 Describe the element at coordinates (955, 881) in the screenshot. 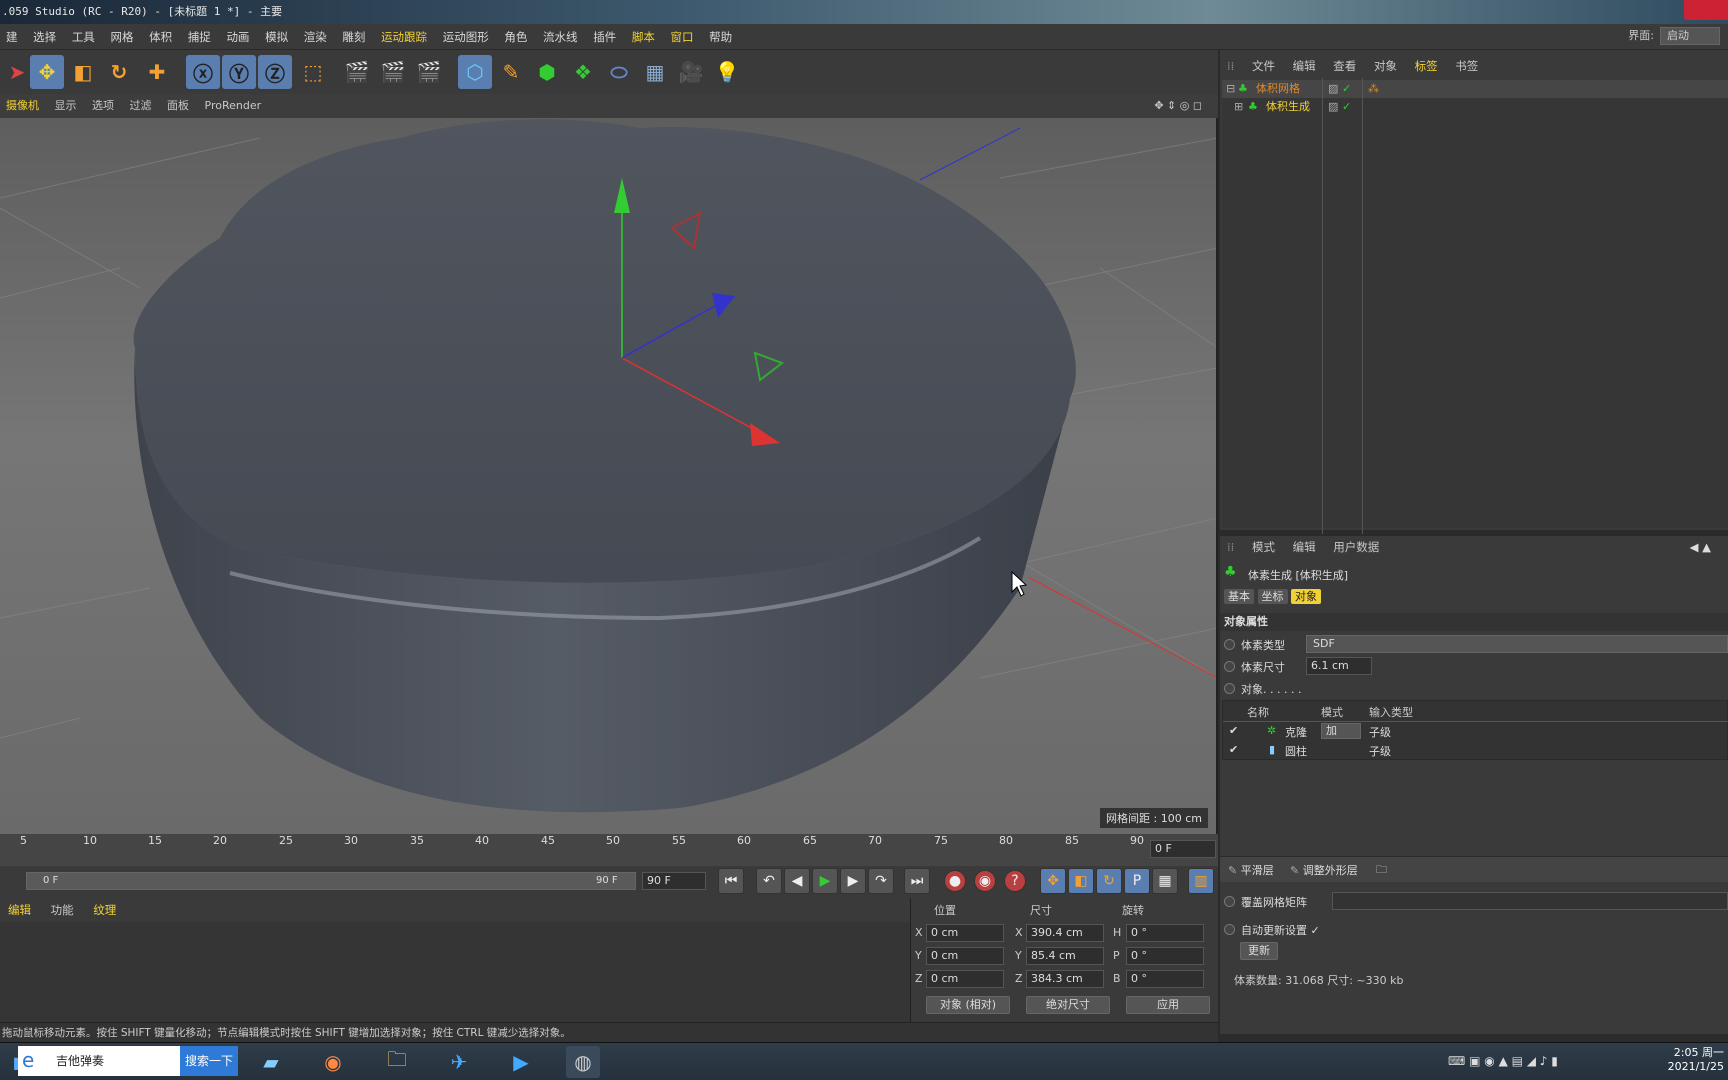

I see `record-icon: ●` at that location.